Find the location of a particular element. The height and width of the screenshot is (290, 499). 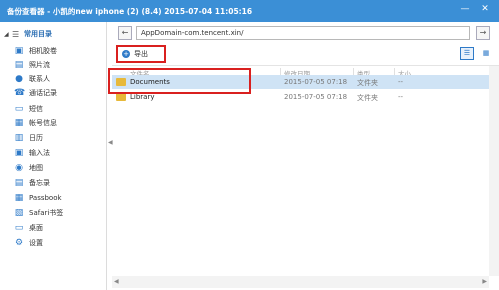

export-label: 导出 is located at coordinates (141, 54).